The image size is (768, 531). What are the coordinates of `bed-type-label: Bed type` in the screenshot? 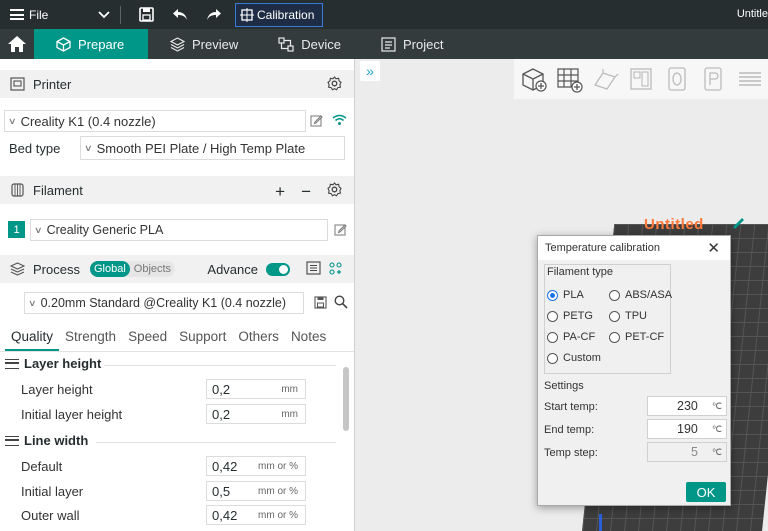 It's located at (35, 148).